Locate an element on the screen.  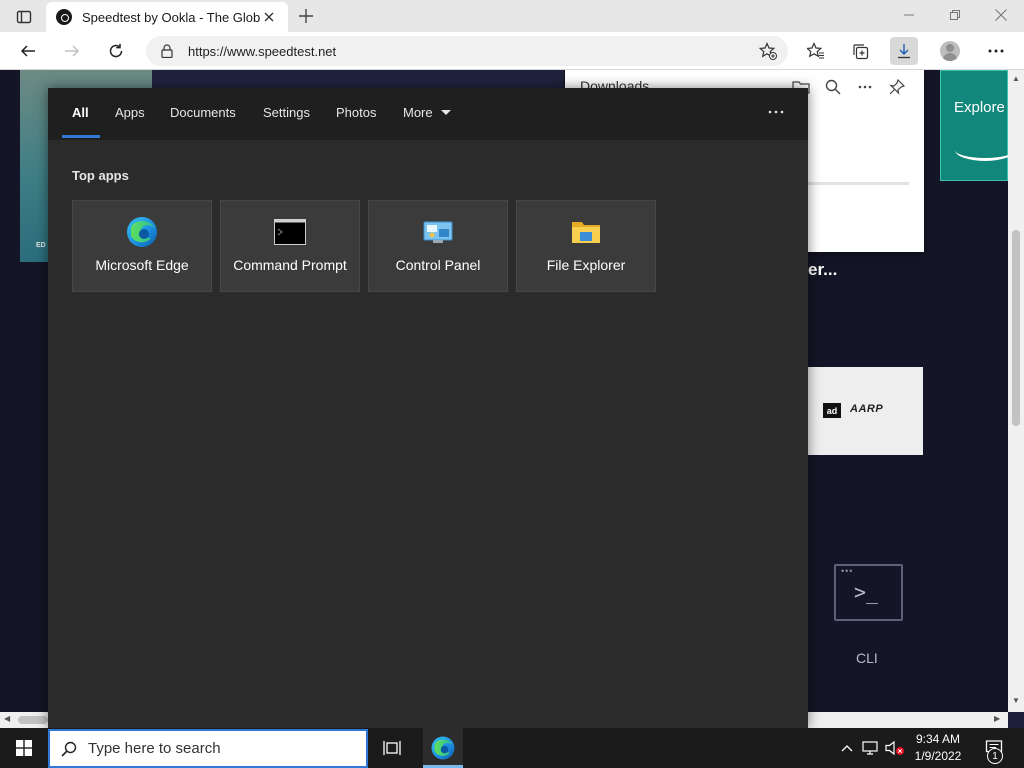
minimize-icon is located at coordinates (909, 15).